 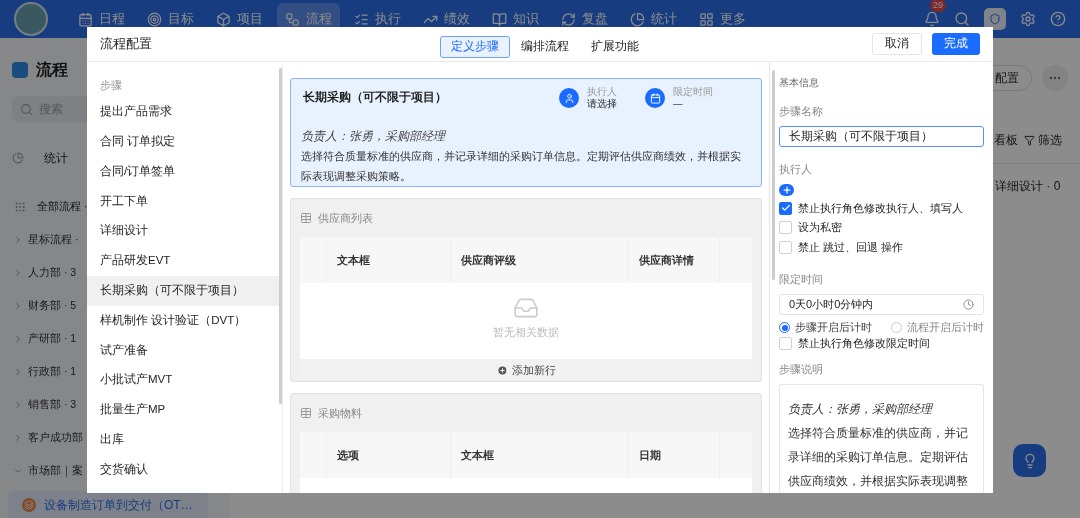 What do you see at coordinates (340, 413) in the screenshot?
I see `table-title: 采购物料` at bounding box center [340, 413].